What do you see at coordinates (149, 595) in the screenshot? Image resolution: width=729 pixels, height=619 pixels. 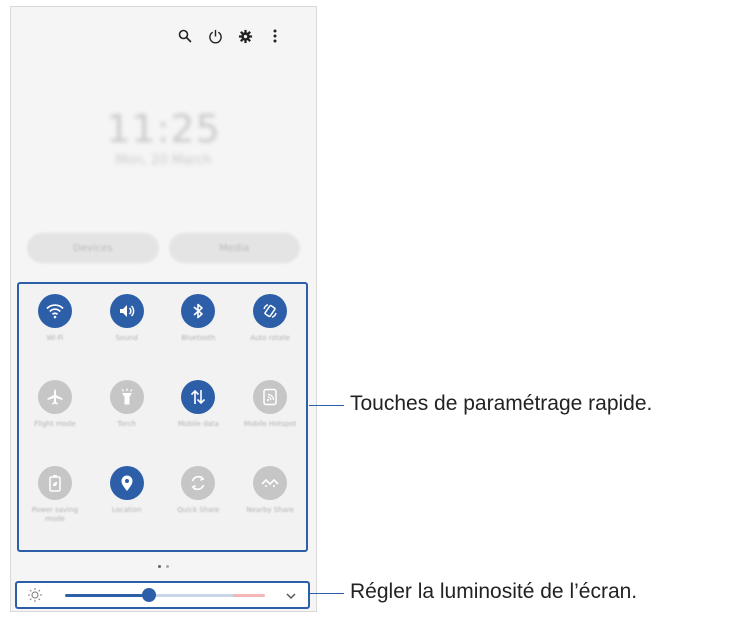 I see `brightness-slider-thumb` at bounding box center [149, 595].